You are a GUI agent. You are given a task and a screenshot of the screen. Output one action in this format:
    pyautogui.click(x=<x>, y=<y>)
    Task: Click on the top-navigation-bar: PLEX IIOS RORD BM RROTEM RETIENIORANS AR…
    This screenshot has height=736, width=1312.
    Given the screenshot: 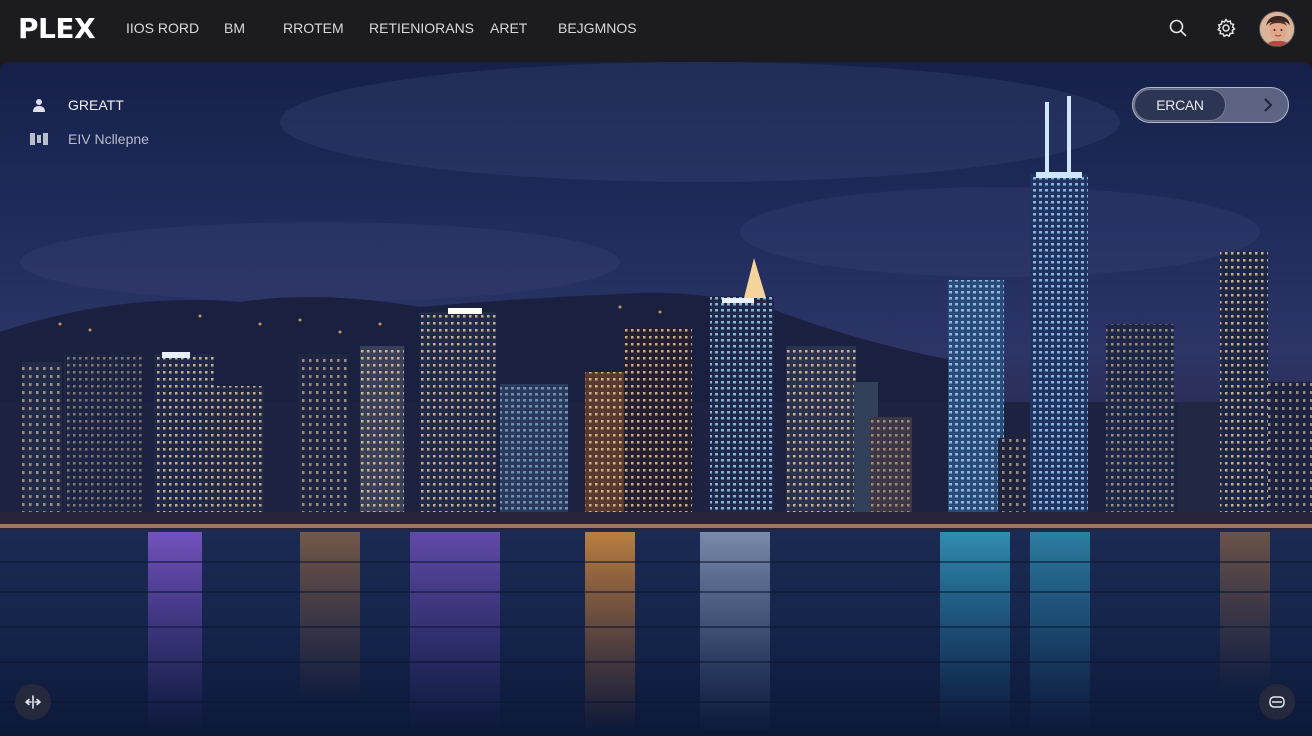 What is the action you would take?
    pyautogui.click(x=656, y=29)
    